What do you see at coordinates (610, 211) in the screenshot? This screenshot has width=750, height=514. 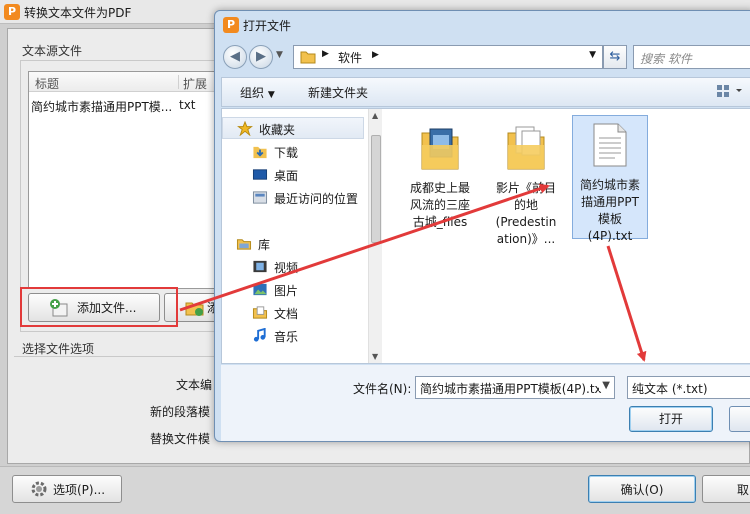 I see `file-name: 简约城市素 描通用PPT 模板 (4P).txt` at bounding box center [610, 211].